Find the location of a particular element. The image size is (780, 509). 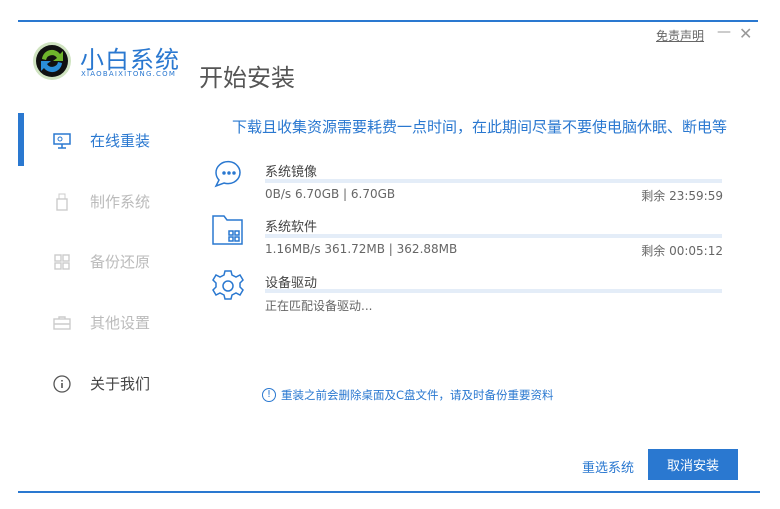

folder-icon is located at coordinates (227, 230).